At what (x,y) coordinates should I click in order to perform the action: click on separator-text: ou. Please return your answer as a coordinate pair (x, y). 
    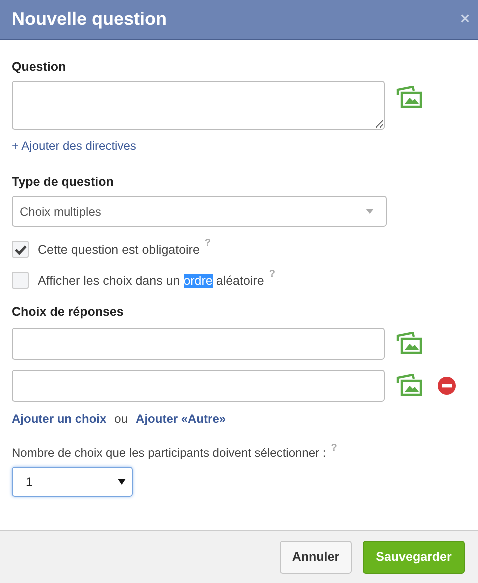
    Looking at the image, I should click on (121, 419).